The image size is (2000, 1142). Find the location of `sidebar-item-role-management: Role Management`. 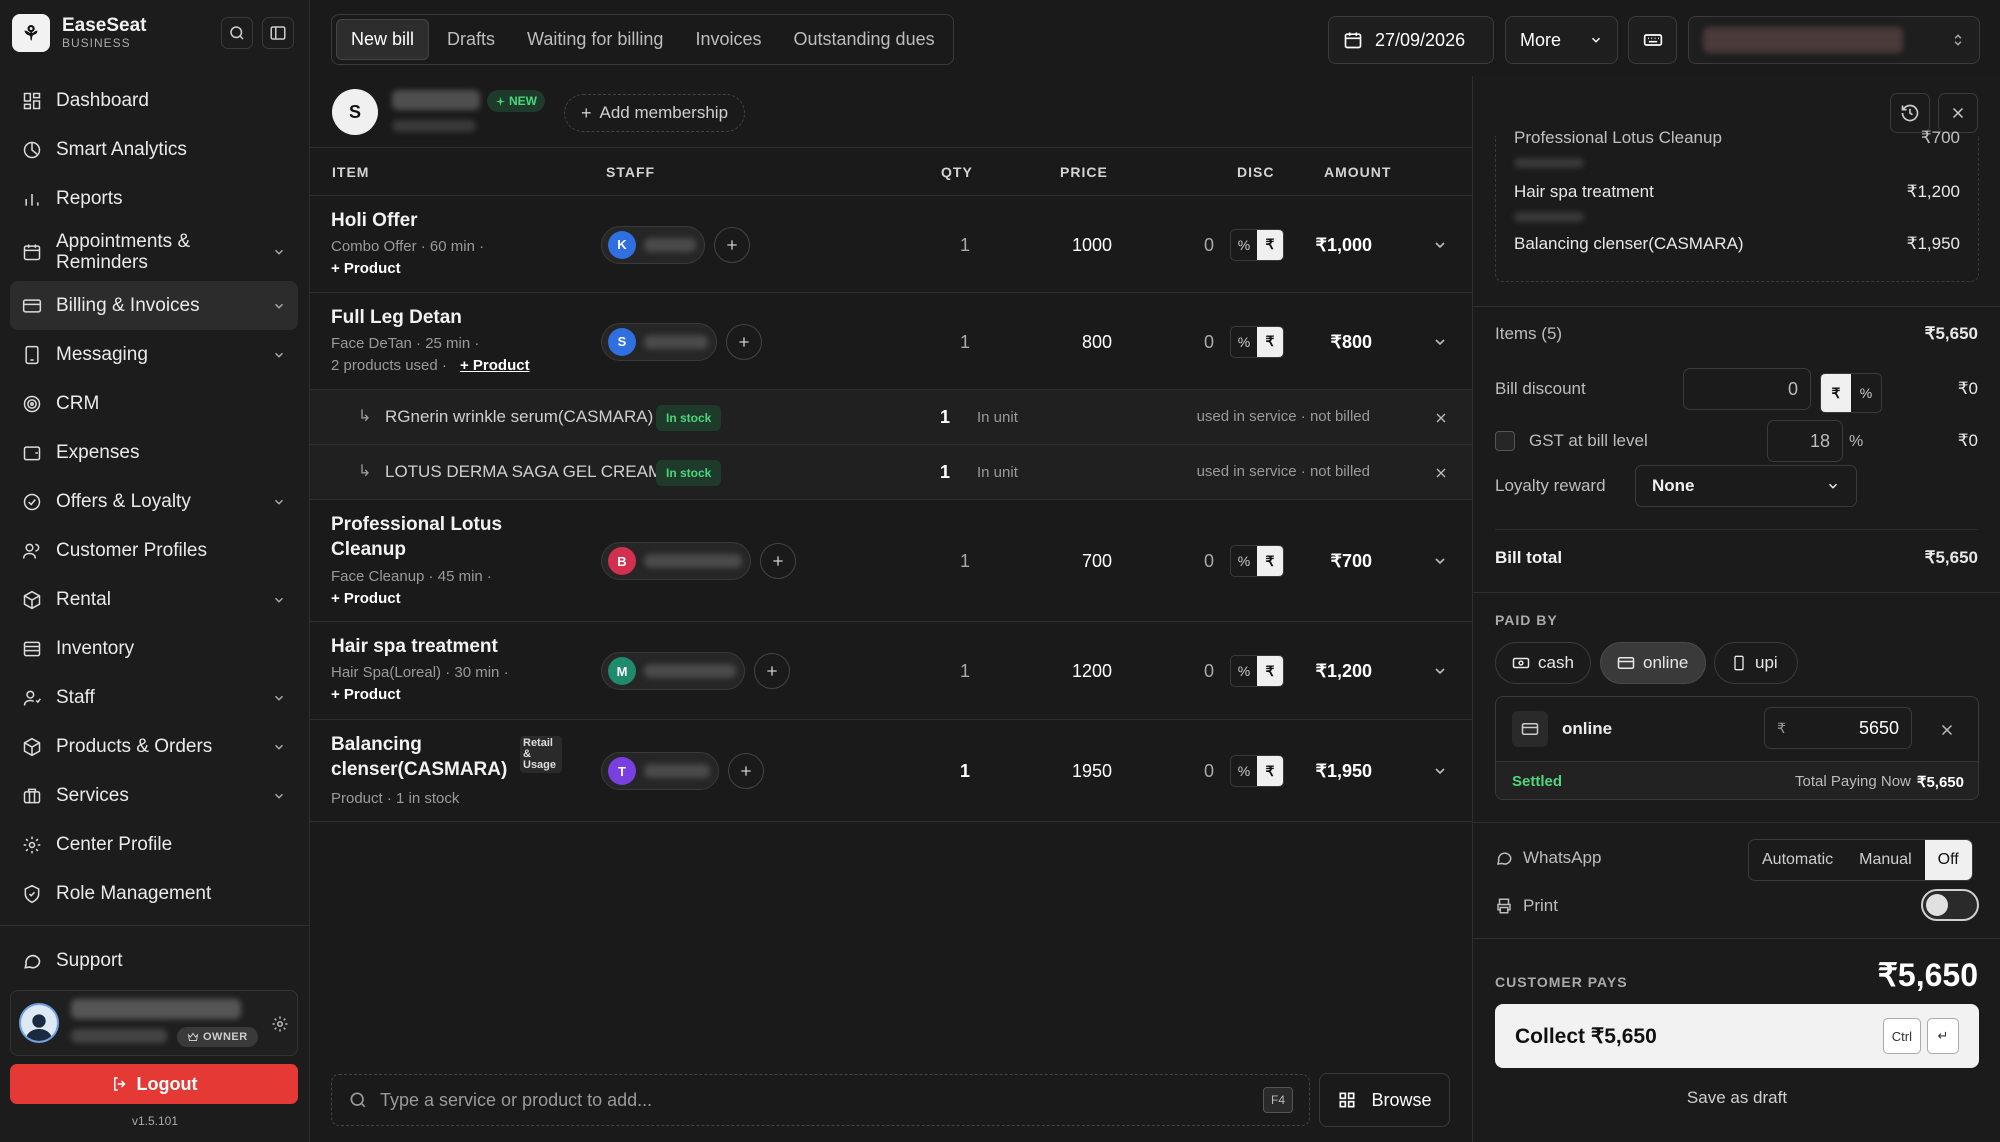

sidebar-item-role-management: Role Management is located at coordinates (154, 893).